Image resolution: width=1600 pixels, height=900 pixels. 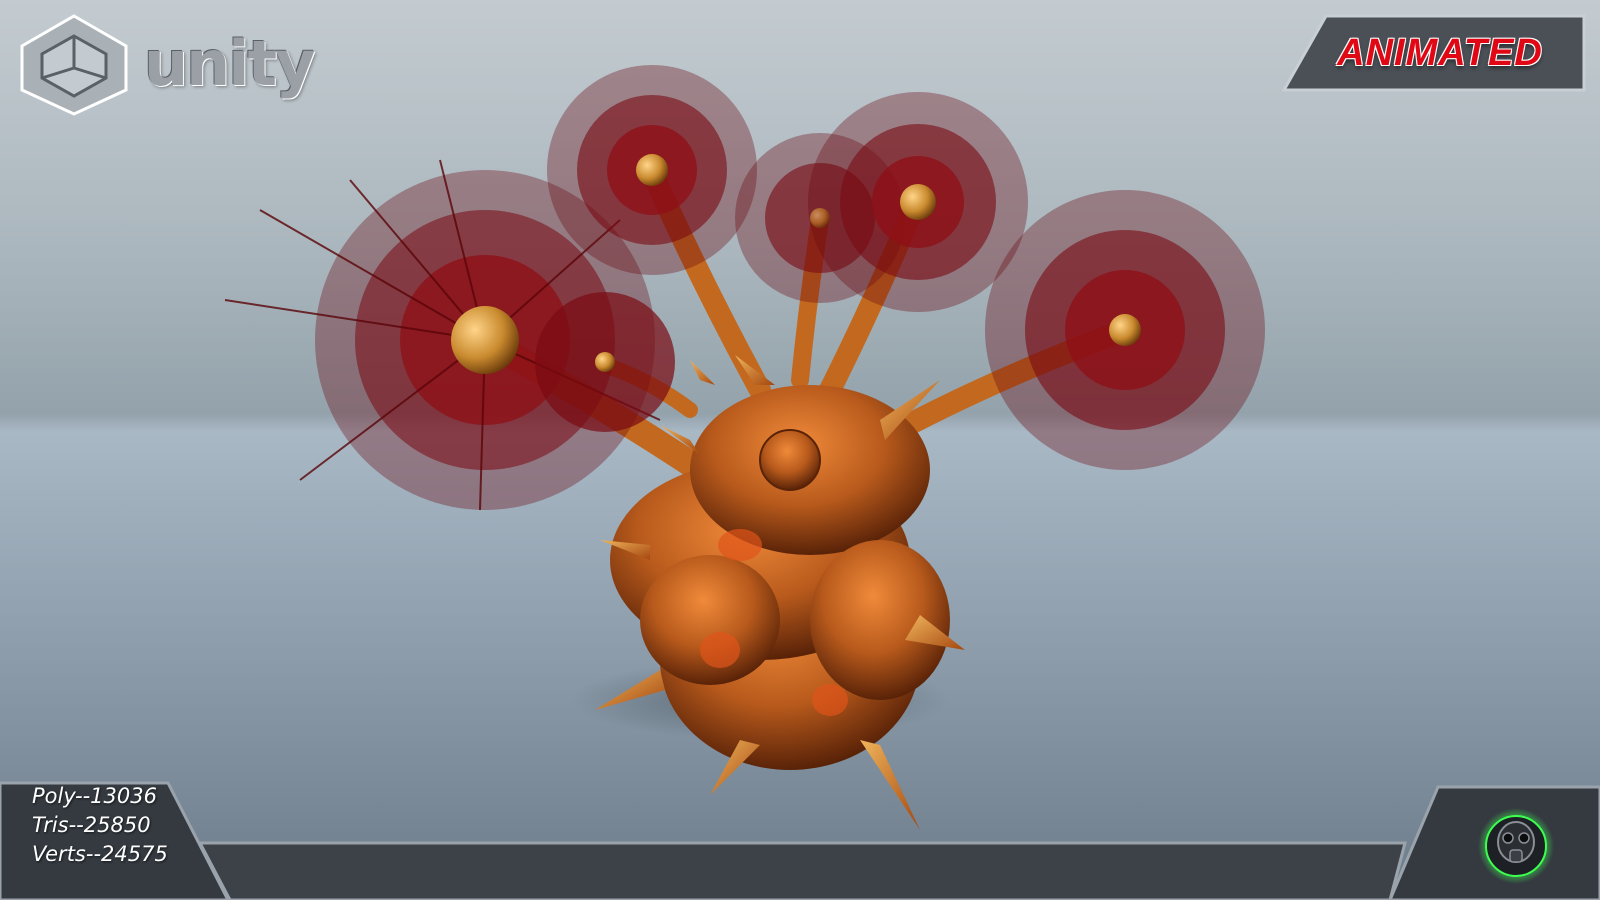 What do you see at coordinates (800, 840) in the screenshot?
I see `bottom-panel` at bounding box center [800, 840].